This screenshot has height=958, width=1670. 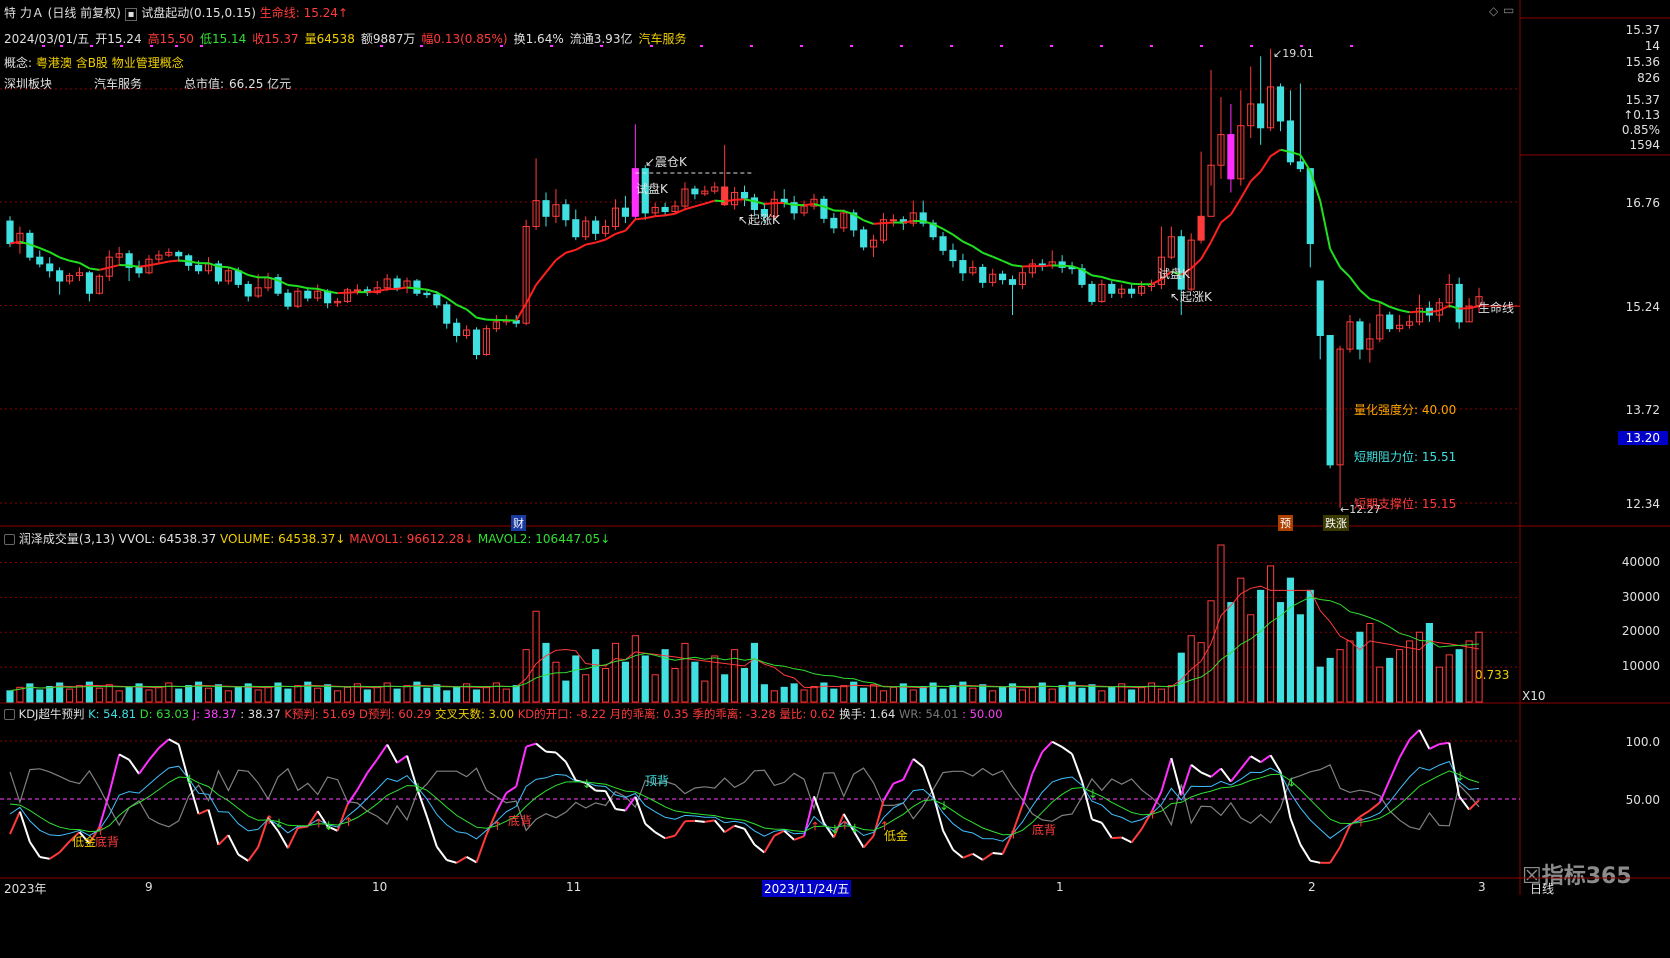 I want to click on finance-marker: 财, so click(x=518, y=523).